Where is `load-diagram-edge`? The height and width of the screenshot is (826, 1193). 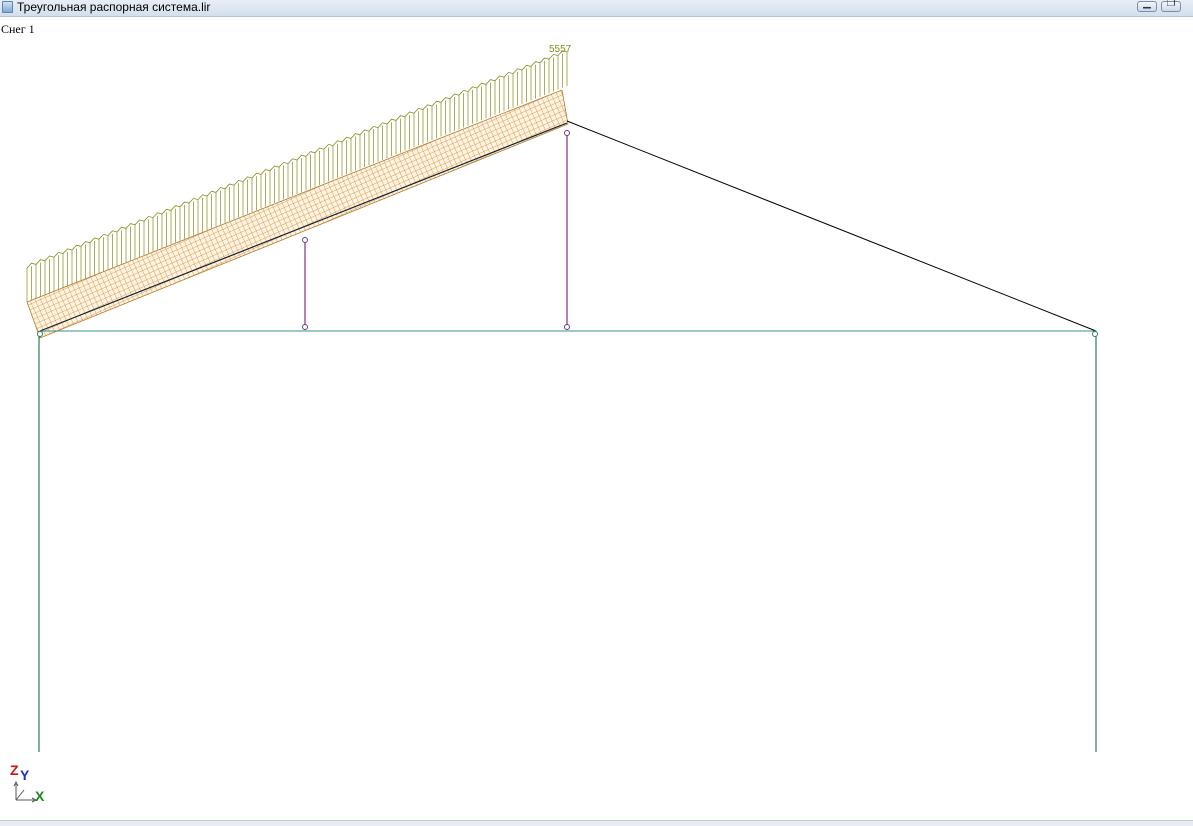
load-diagram-edge is located at coordinates (297, 159).